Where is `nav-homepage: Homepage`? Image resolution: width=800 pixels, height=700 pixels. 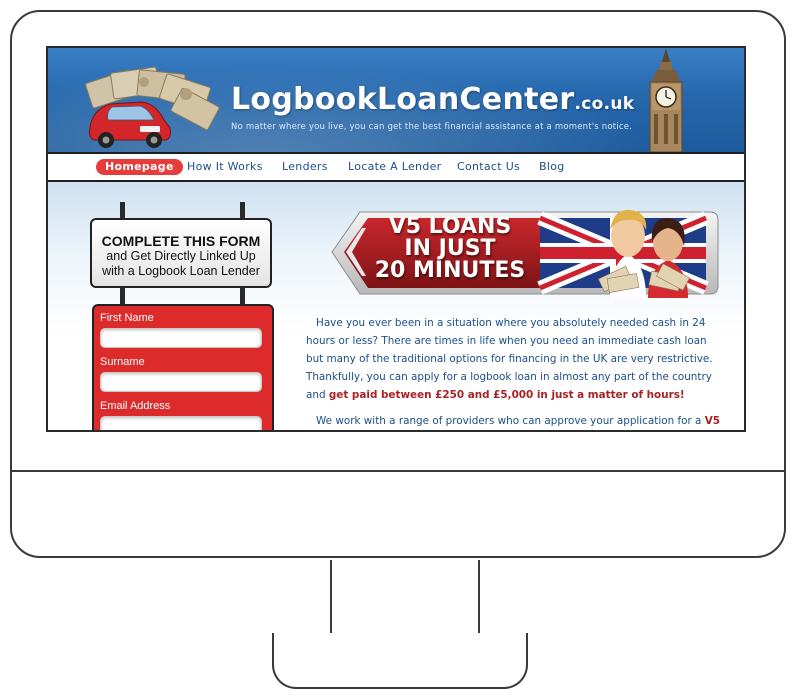 nav-homepage: Homepage is located at coordinates (139, 167).